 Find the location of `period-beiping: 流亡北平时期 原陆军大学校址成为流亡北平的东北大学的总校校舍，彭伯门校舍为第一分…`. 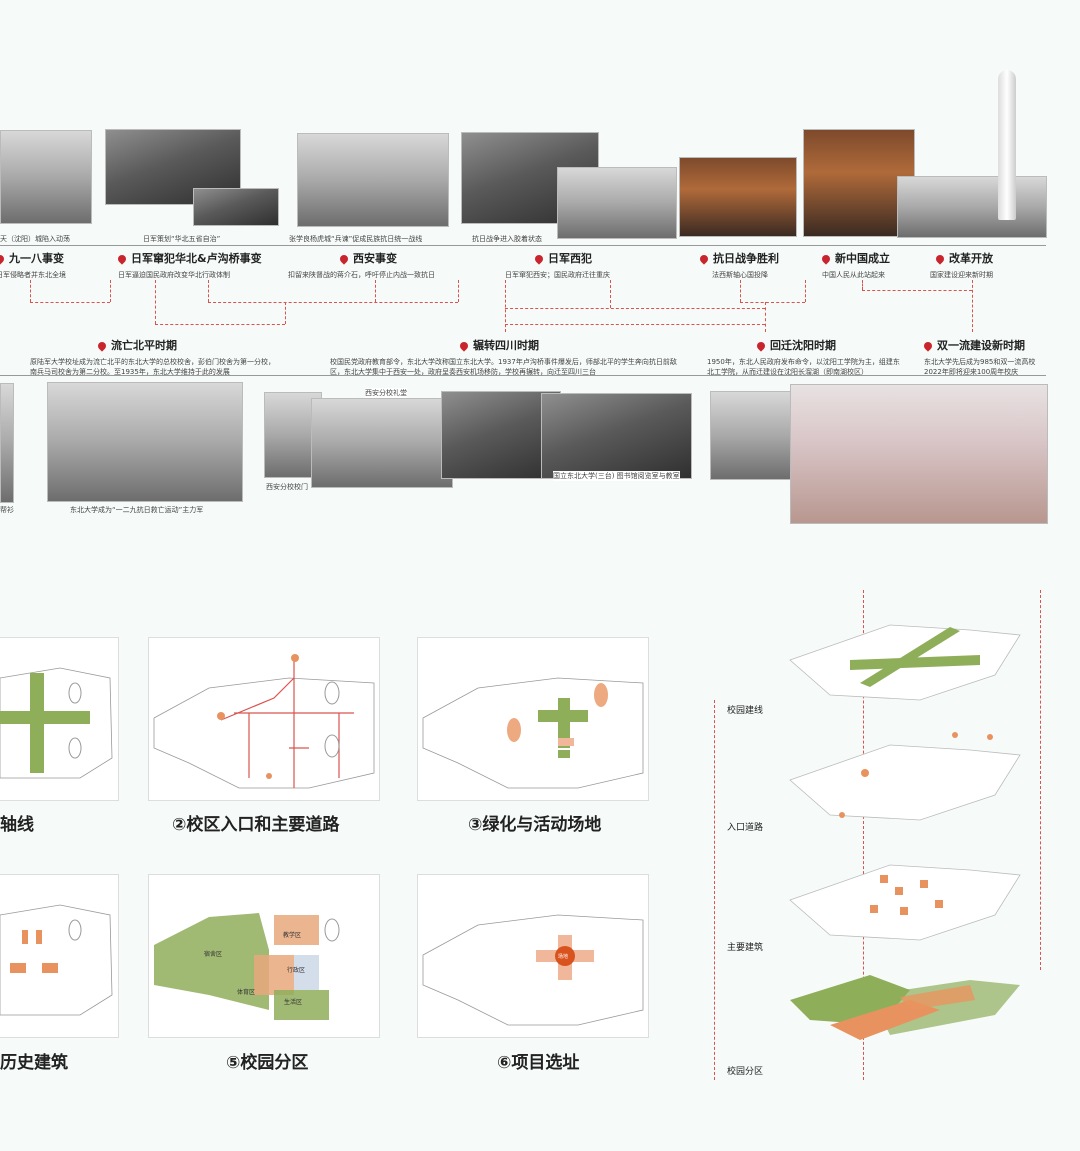

period-beiping: 流亡北平时期 原陆军大学校址成为流亡北平的东北大学的总校校舍，彭伯门校舍为第一分… is located at coordinates (152, 357).